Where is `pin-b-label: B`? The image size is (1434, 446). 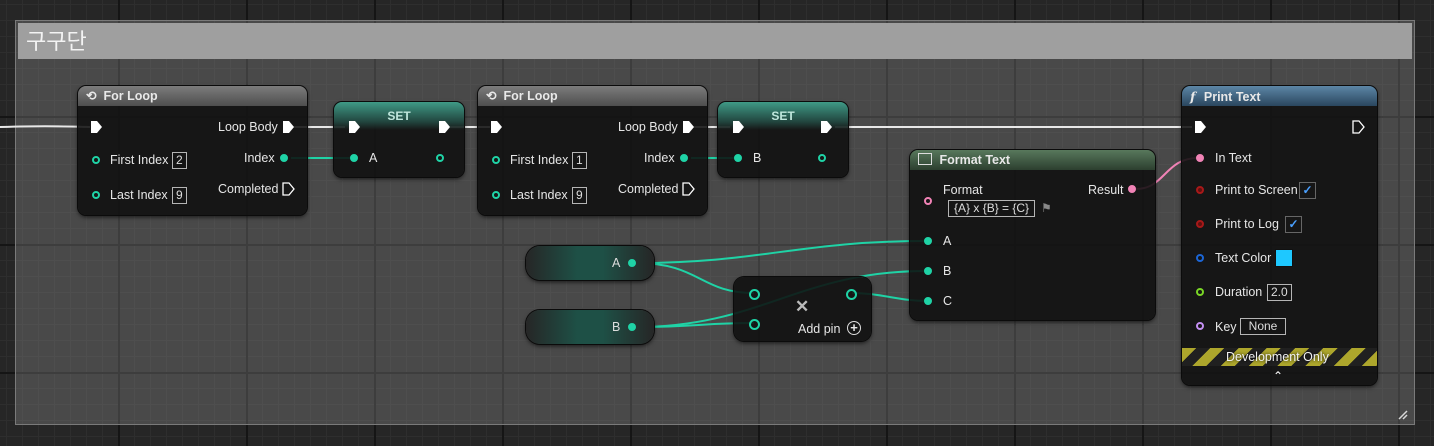 pin-b-label: B is located at coordinates (947, 271).